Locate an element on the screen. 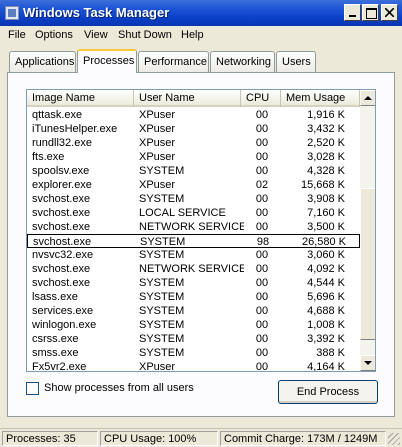 This screenshot has width=402, height=447. scroll-thumb is located at coordinates (367, 264).